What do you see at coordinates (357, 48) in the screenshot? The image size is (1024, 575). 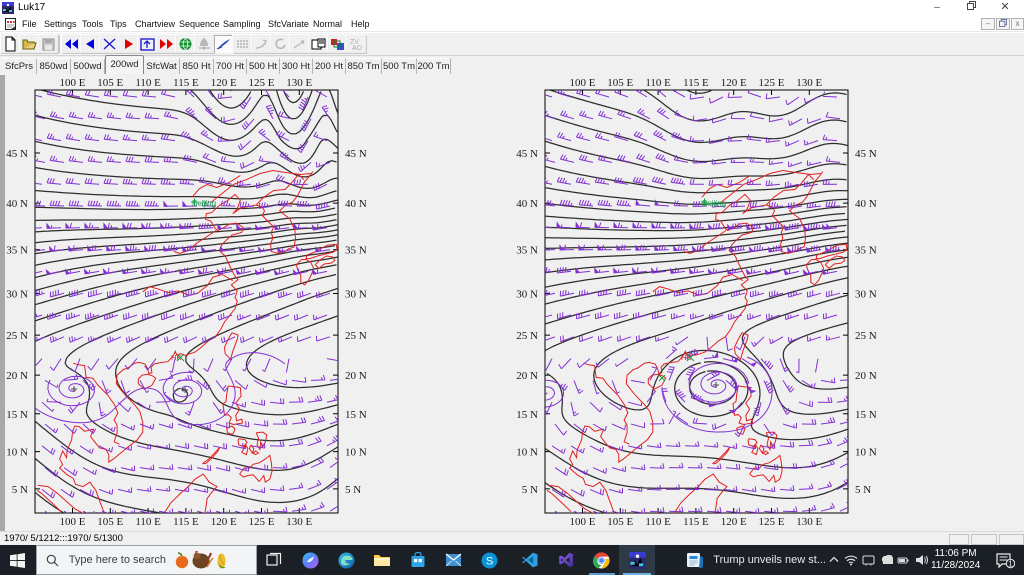 I see `svg-text: AO` at bounding box center [357, 48].